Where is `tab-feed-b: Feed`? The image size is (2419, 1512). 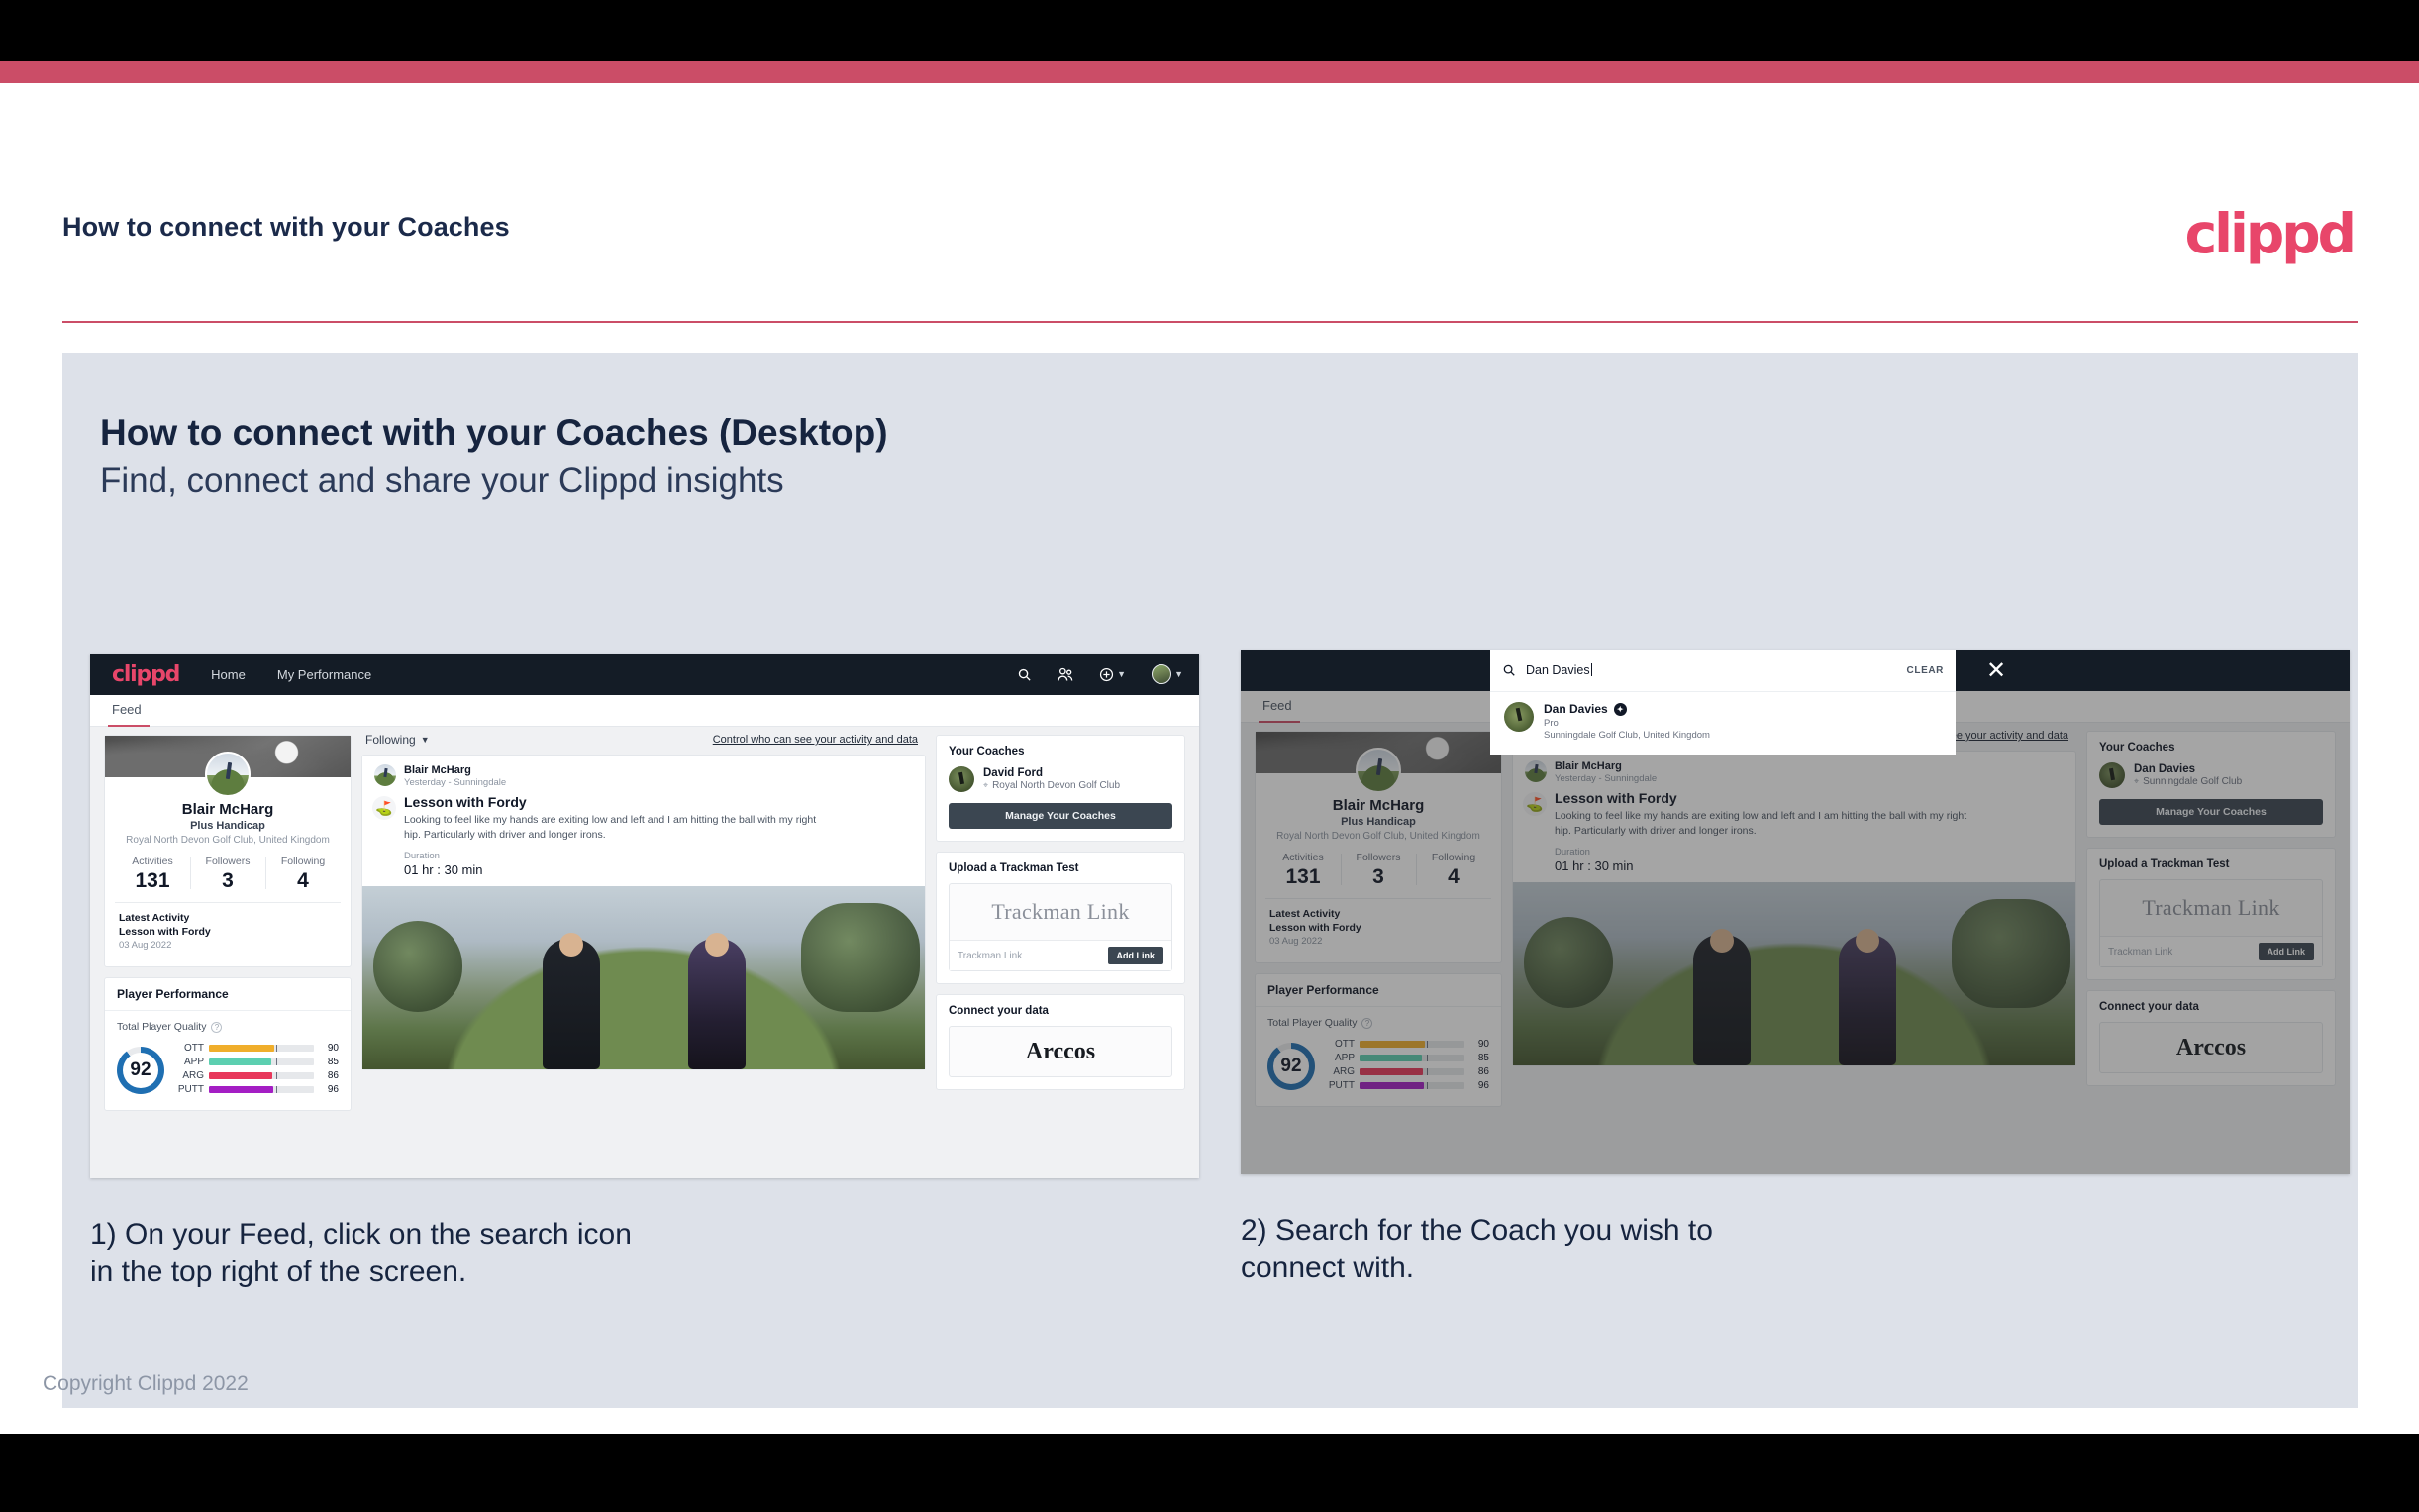 tab-feed-b: Feed is located at coordinates (1277, 705).